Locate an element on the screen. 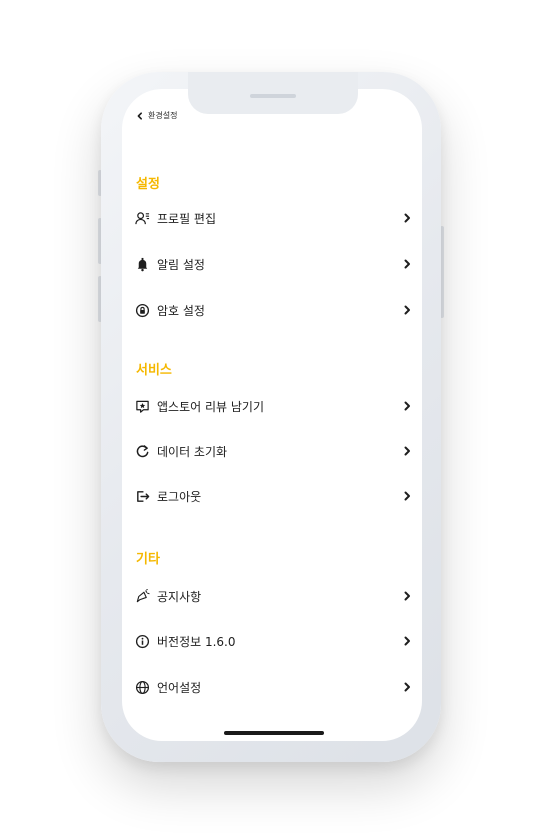 This screenshot has width=538, height=836. megaphone-icon is located at coordinates (142, 596).